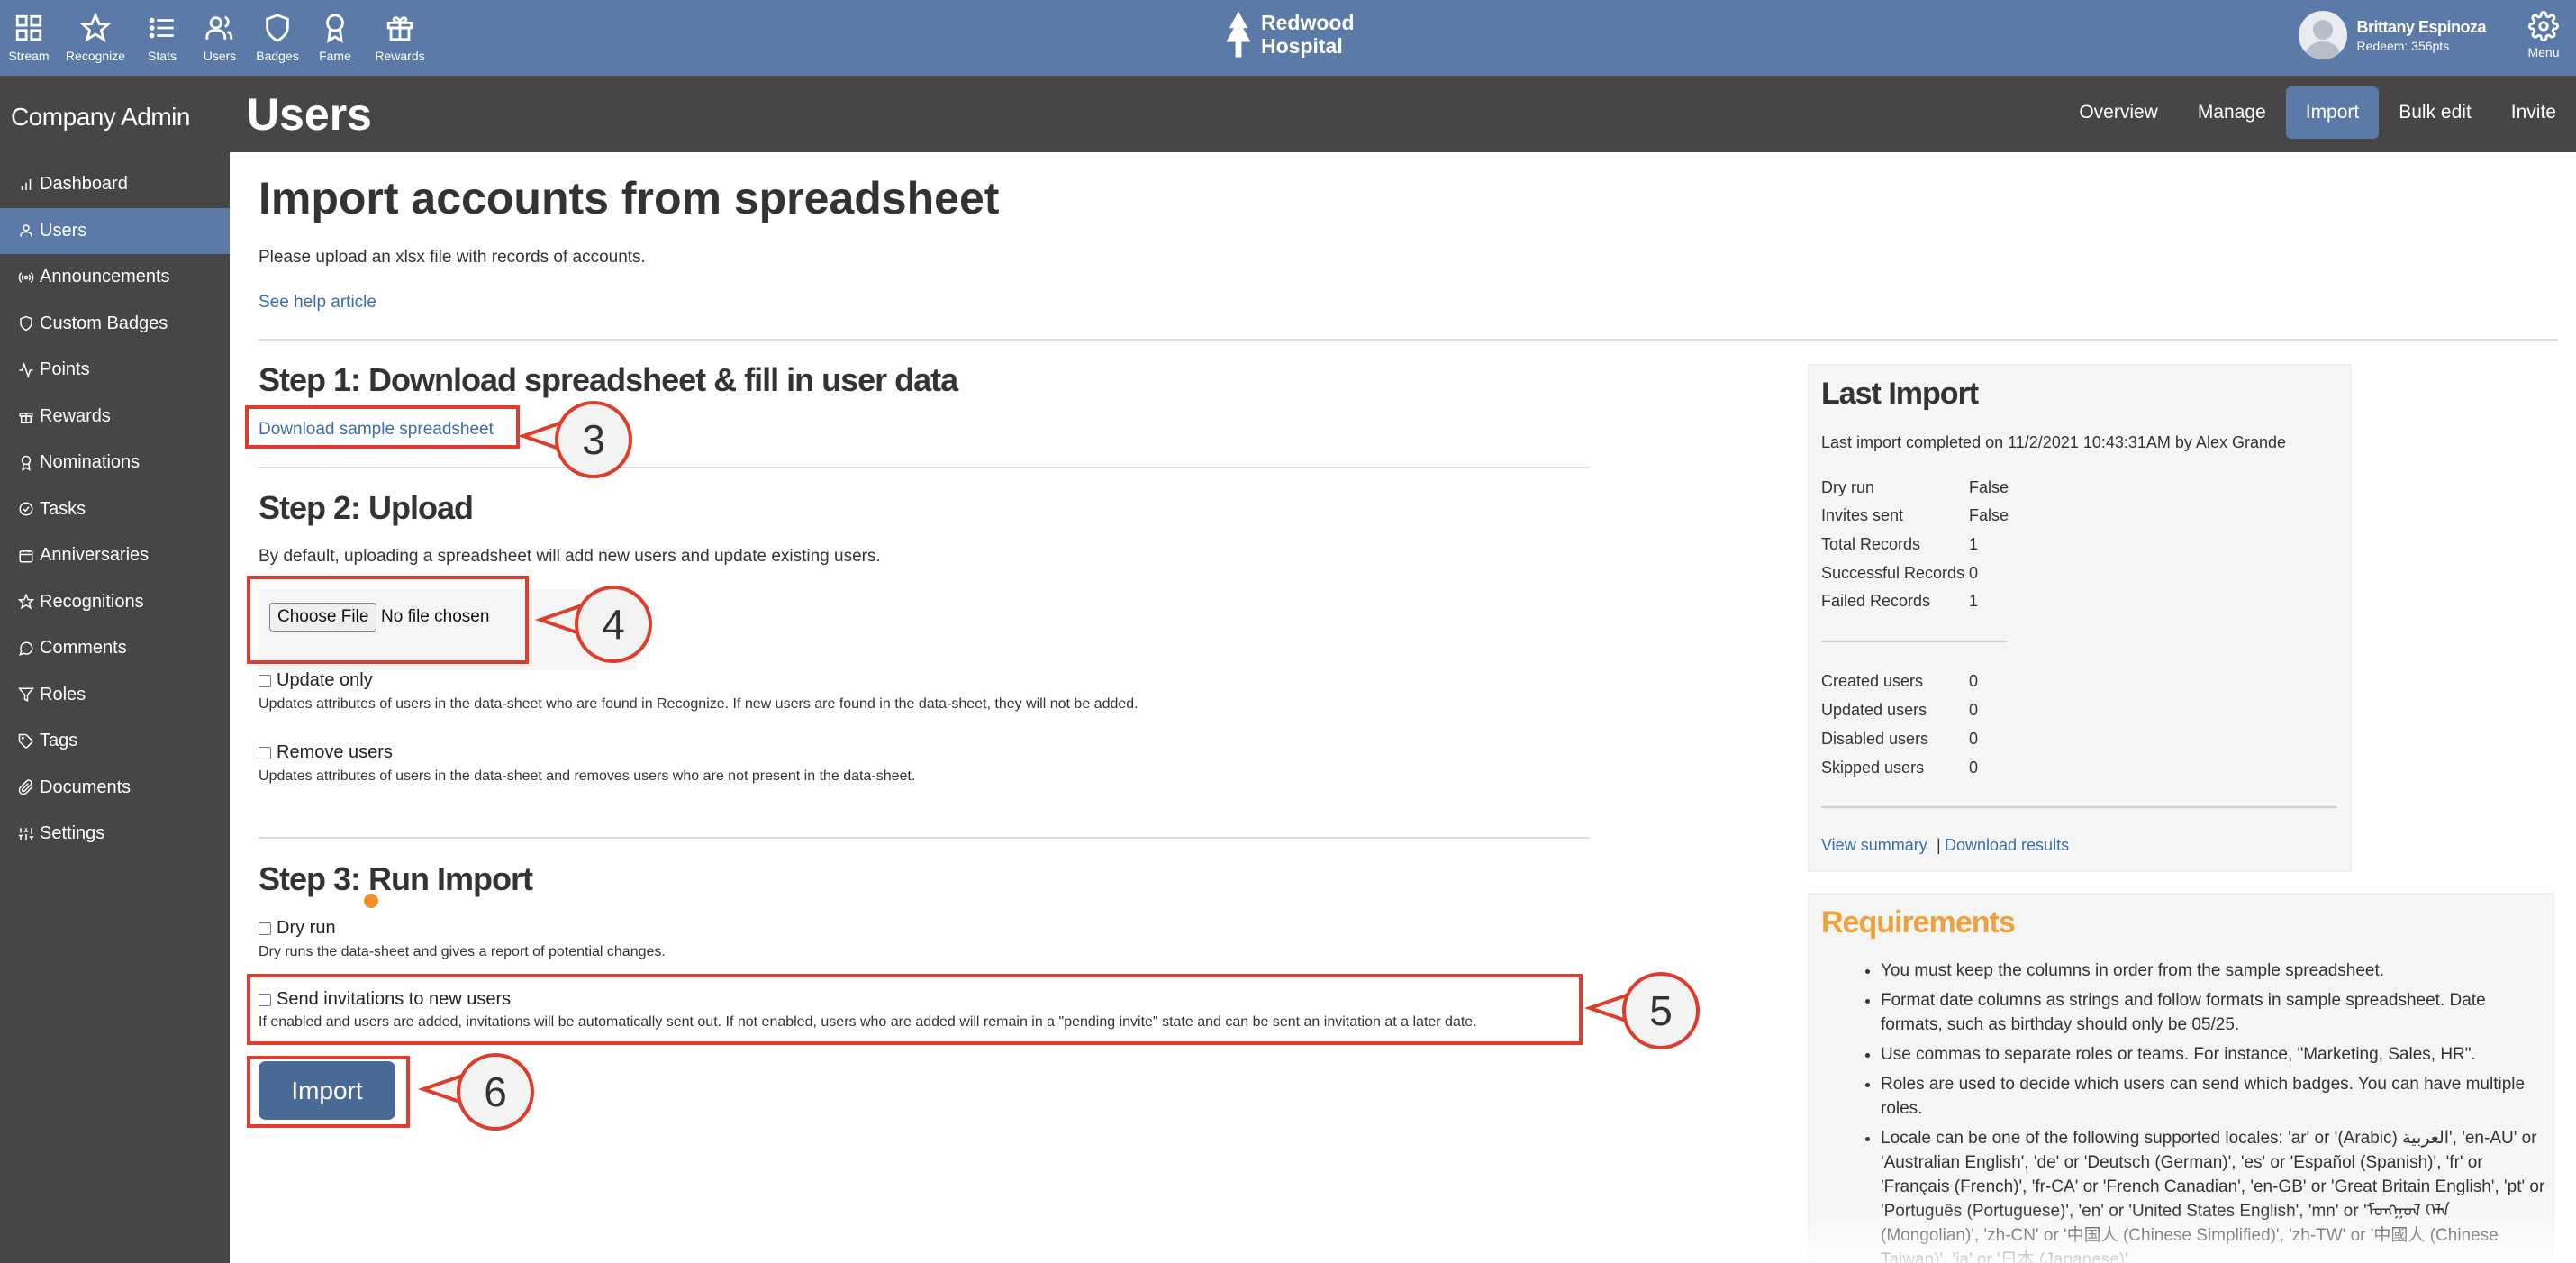 The height and width of the screenshot is (1263, 2576). Describe the element at coordinates (1974, 601) in the screenshot. I see `stat-value: 1` at that location.